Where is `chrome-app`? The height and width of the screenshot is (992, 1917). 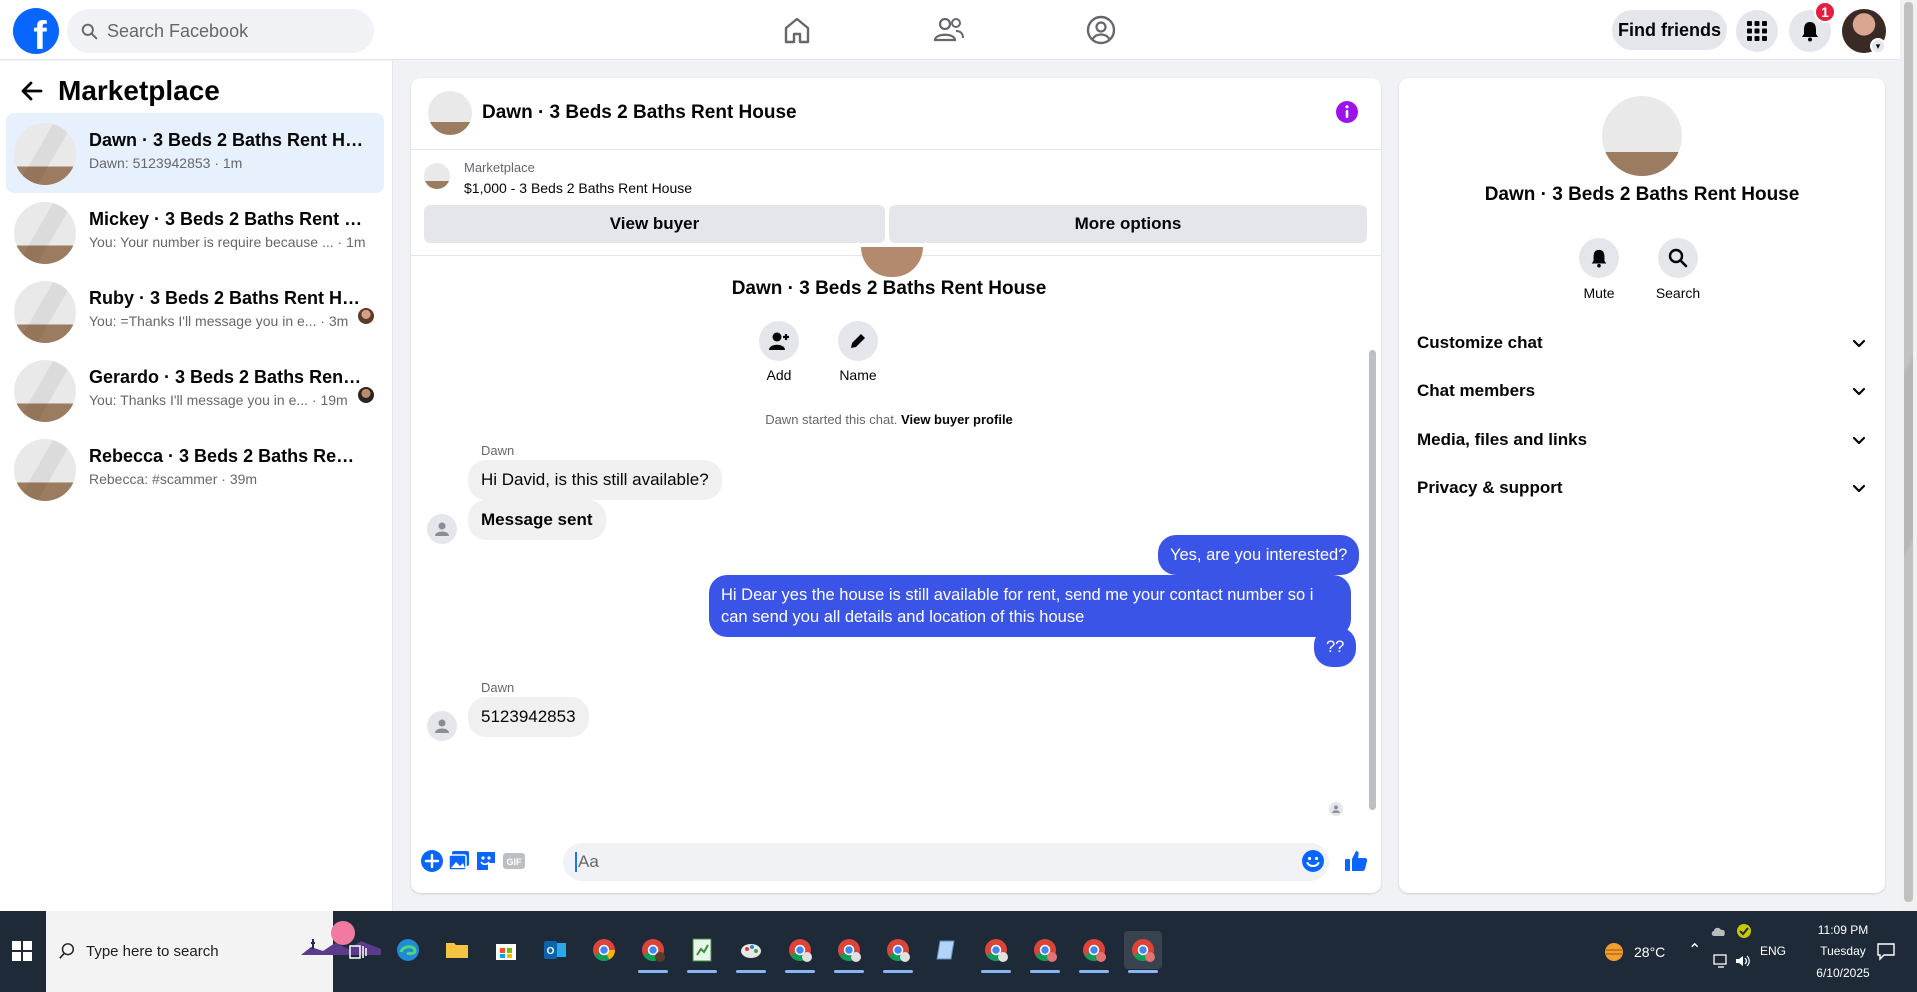
chrome-app is located at coordinates (604, 950).